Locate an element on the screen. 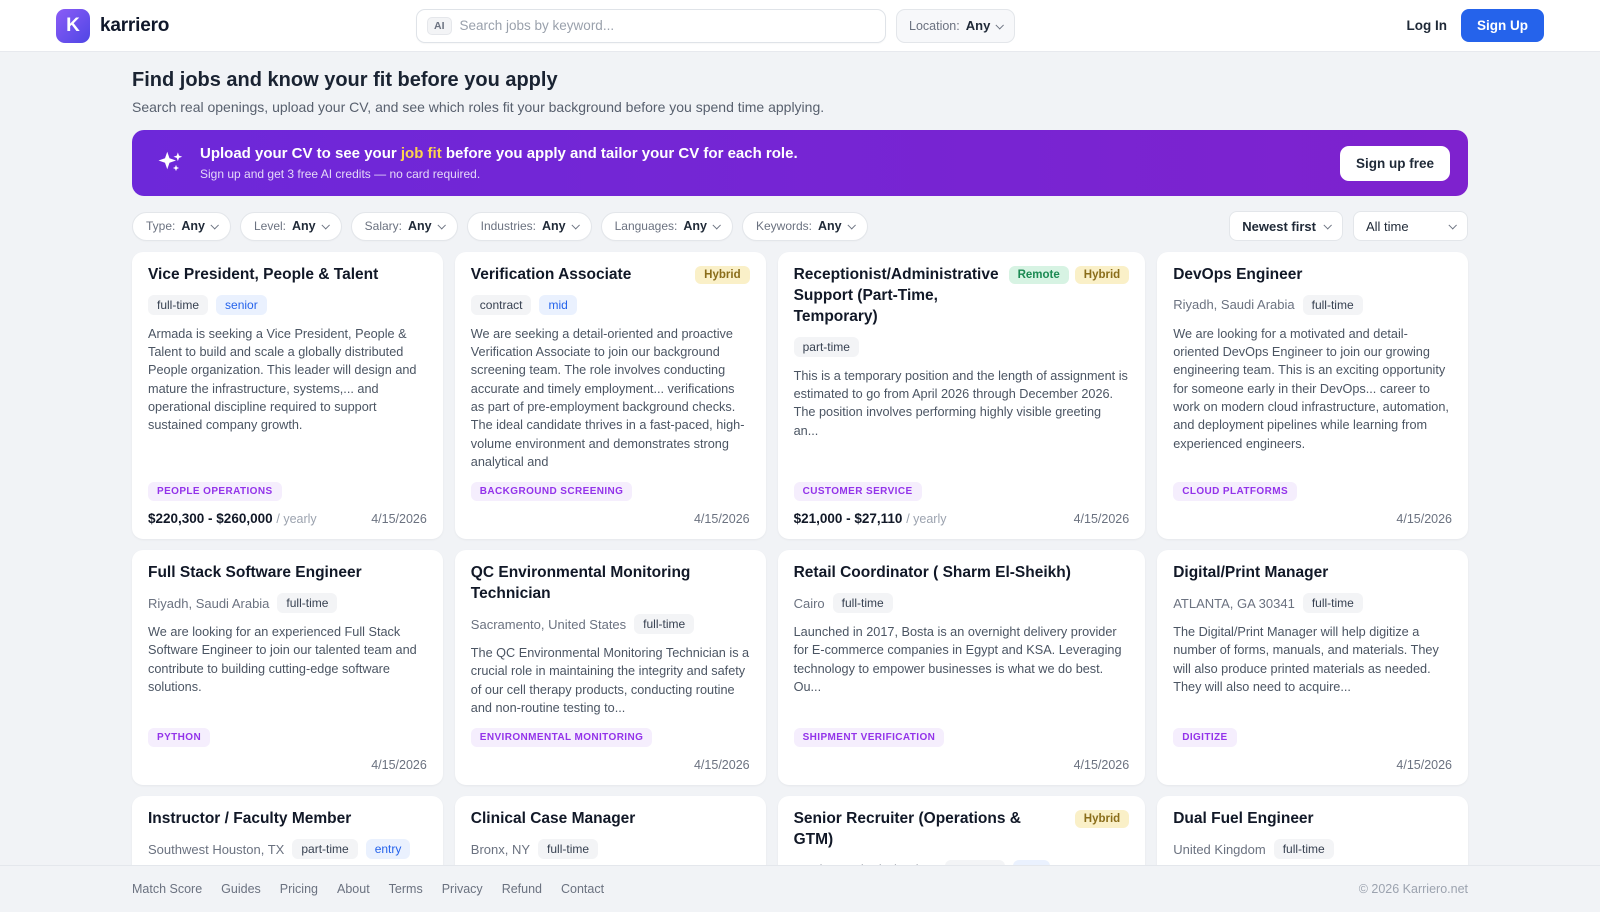 Image resolution: width=1600 pixels, height=912 pixels. job-category: PYTHON is located at coordinates (179, 738).